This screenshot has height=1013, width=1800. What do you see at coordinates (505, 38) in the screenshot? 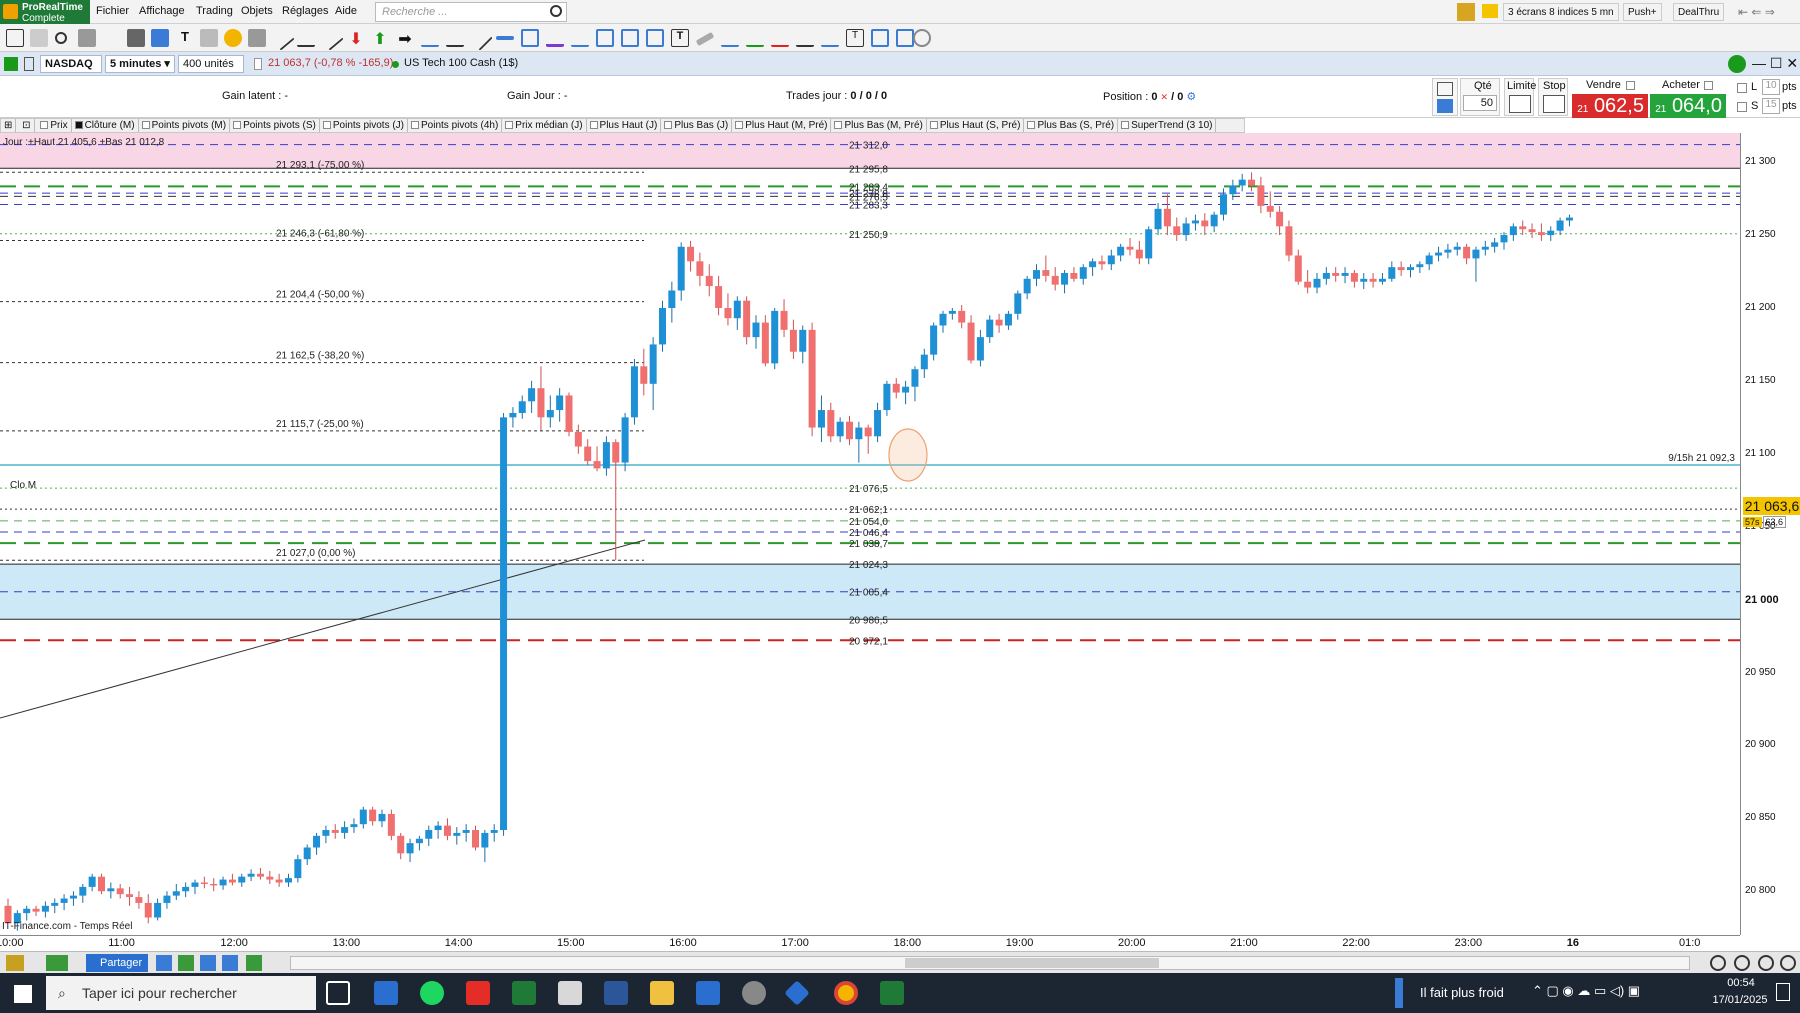
I see `hband-icon` at bounding box center [505, 38].